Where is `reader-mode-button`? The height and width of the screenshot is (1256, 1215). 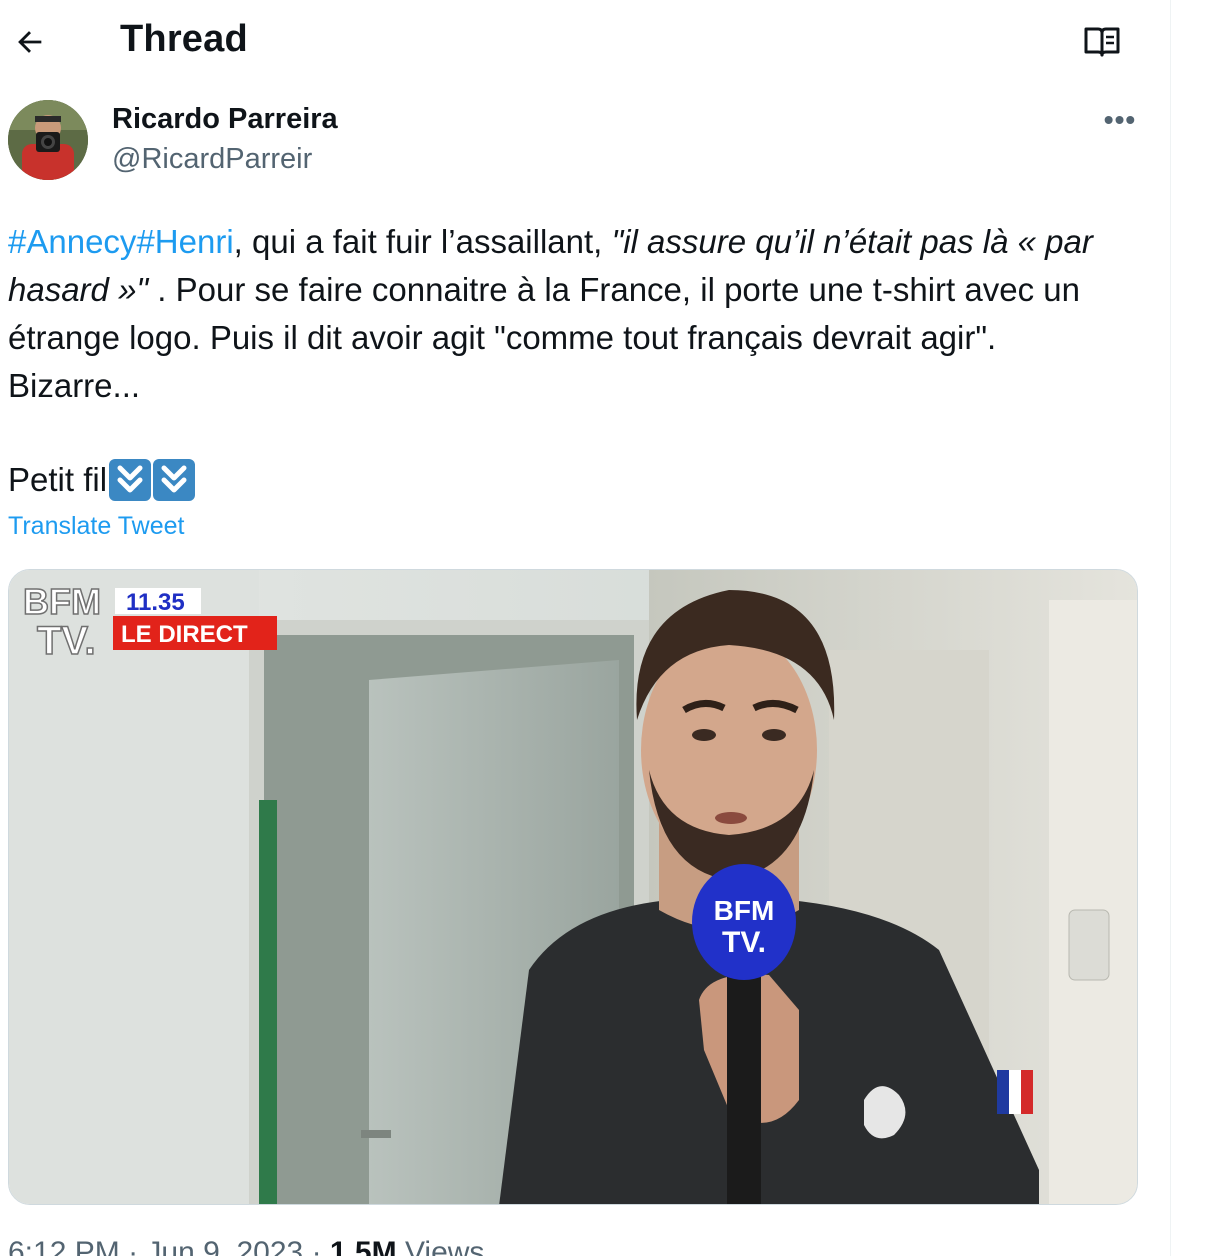 reader-mode-button is located at coordinates (1102, 42).